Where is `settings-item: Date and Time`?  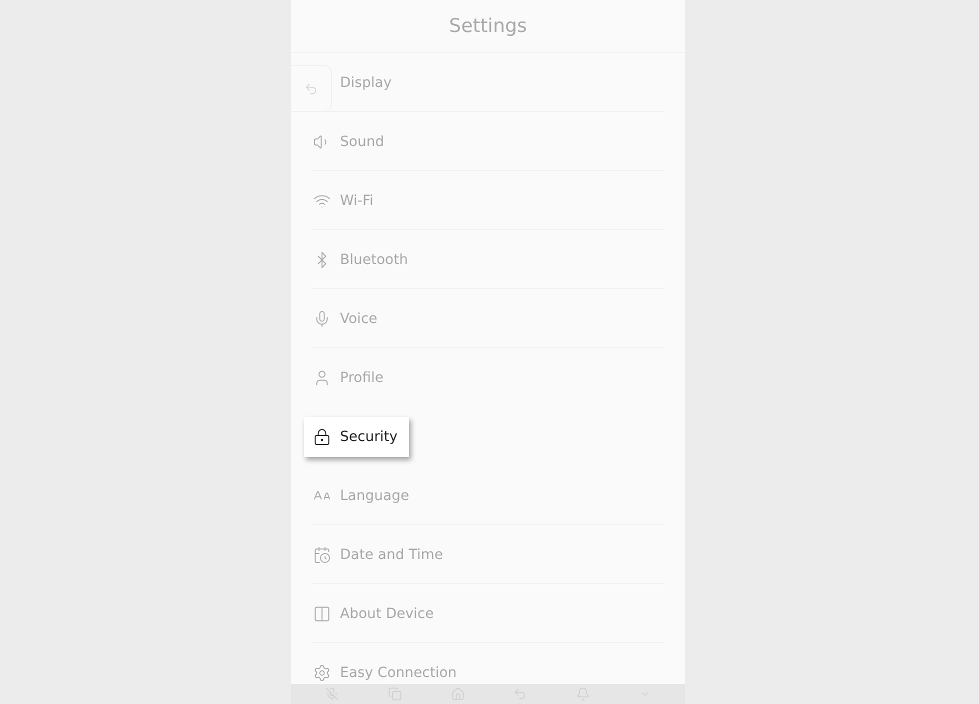 settings-item: Date and Time is located at coordinates (379, 555).